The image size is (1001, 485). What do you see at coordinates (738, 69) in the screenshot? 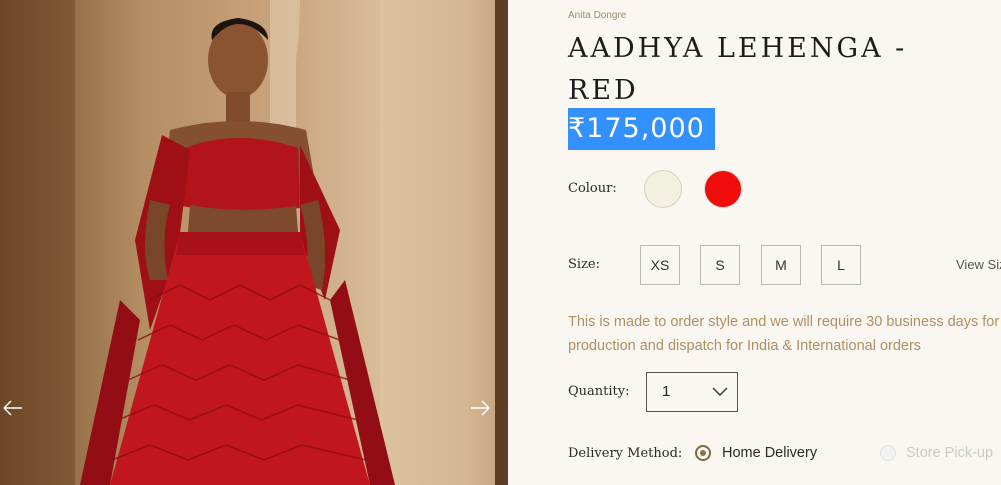
I see `product-title: AADHYA LEHENGA - RED` at bounding box center [738, 69].